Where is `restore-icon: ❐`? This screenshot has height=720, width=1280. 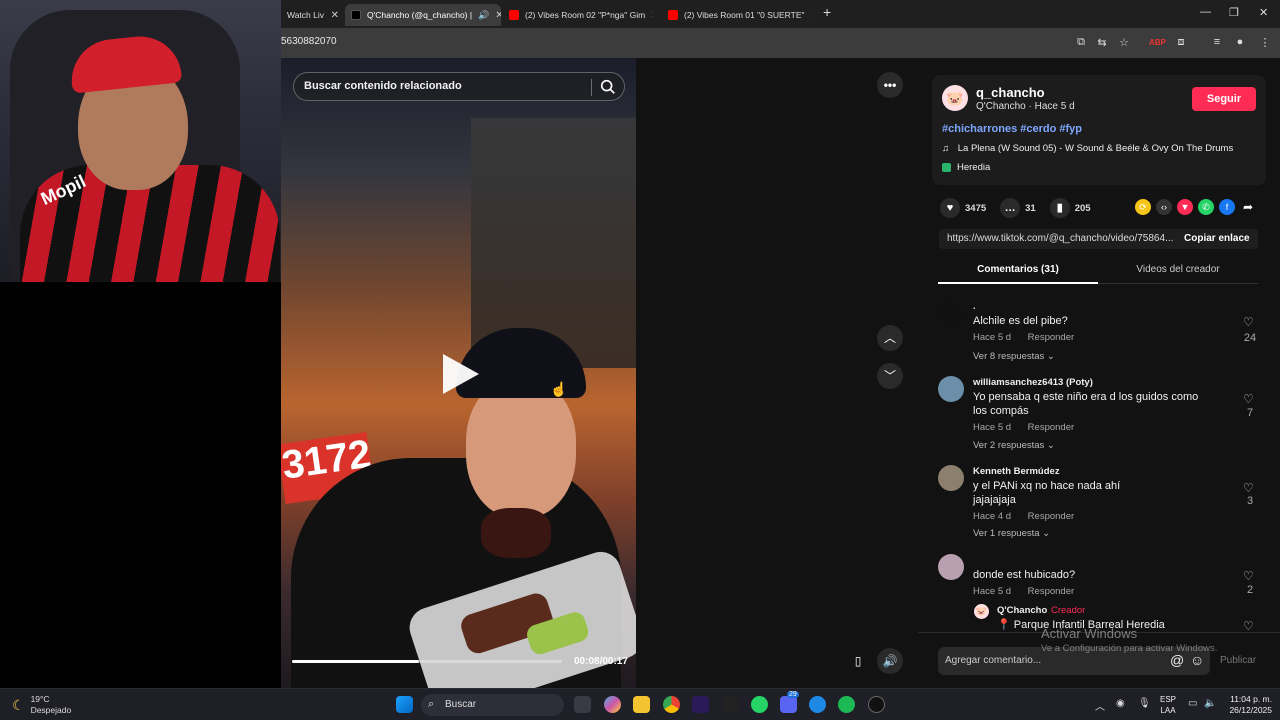
restore-icon: ❐ is located at coordinates (1234, 12).